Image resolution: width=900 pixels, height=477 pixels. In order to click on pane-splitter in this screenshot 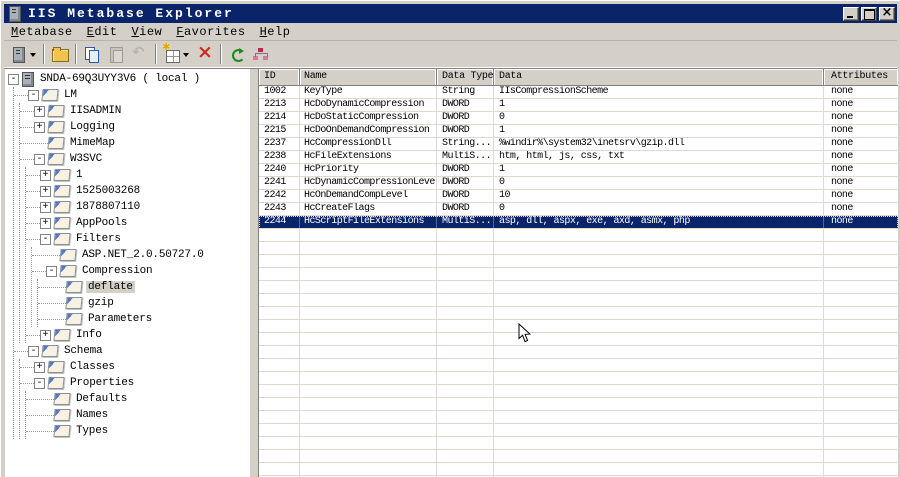, I will do `click(254, 273)`.